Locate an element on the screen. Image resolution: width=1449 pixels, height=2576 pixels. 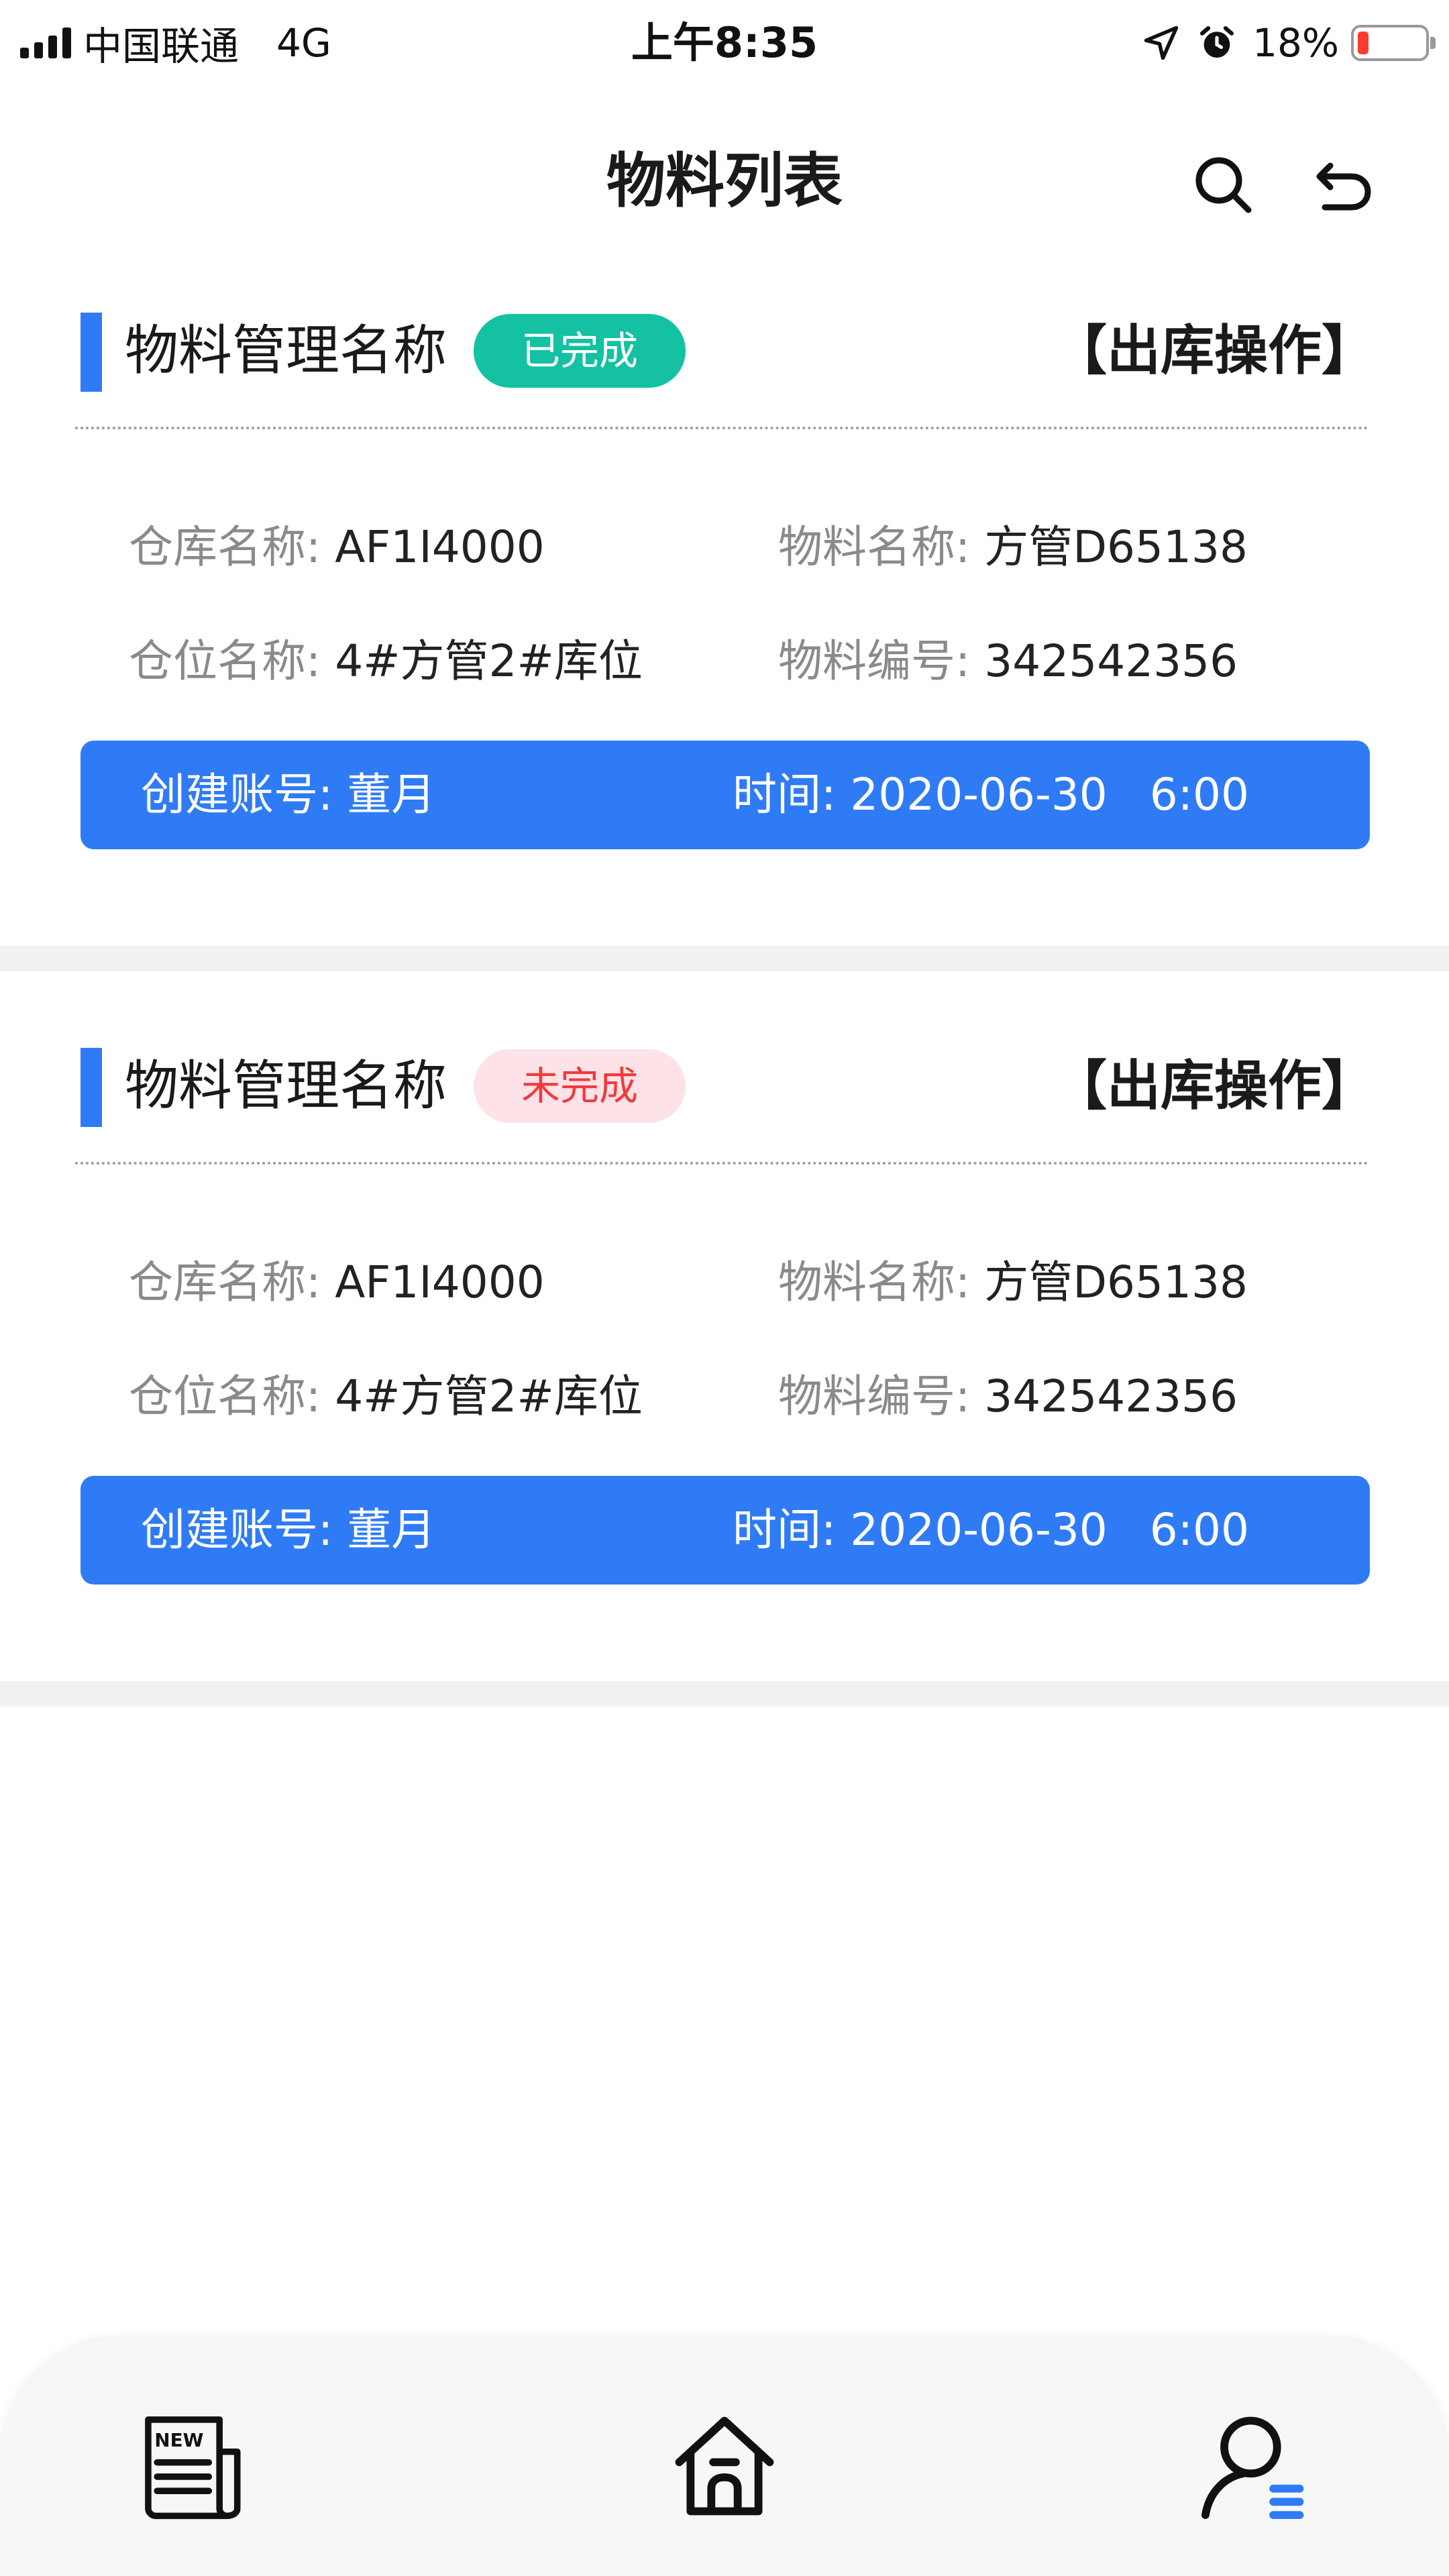
card-header: 物料管理名称 未完成 【出库操作】 is located at coordinates (724, 1073).